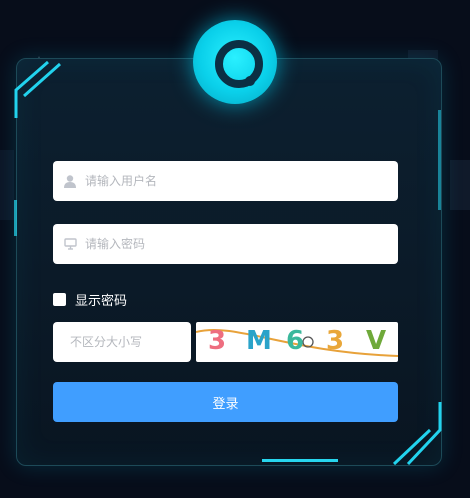 This screenshot has width=470, height=498. Describe the element at coordinates (235, 62) in the screenshot. I see `logo-icon` at that location.